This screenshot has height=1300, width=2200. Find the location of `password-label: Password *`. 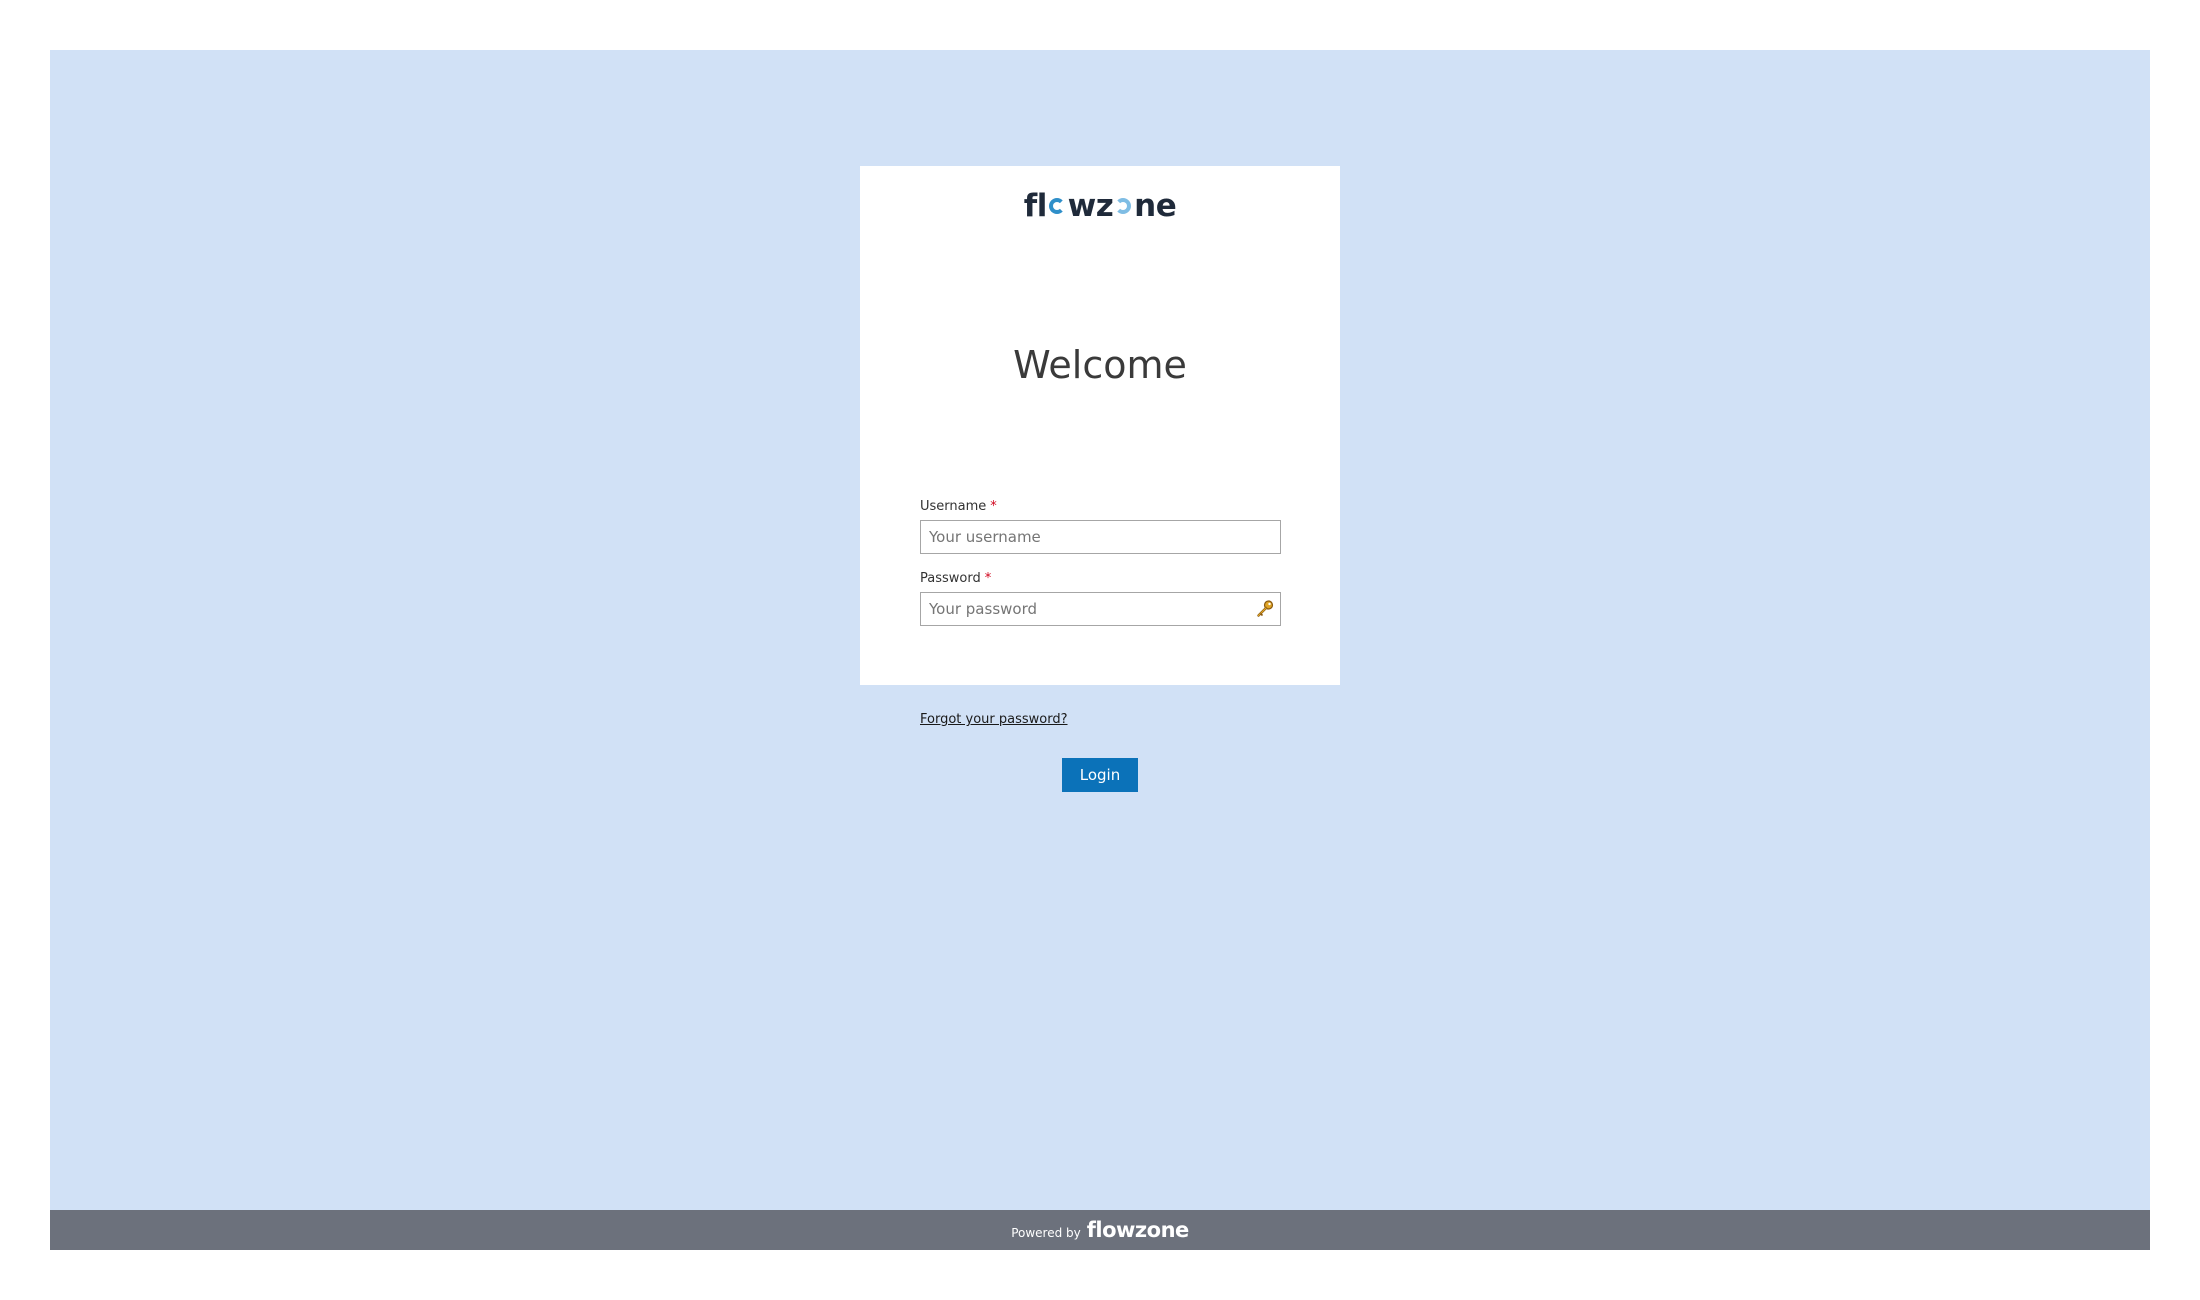

password-label: Password * is located at coordinates (955, 578).